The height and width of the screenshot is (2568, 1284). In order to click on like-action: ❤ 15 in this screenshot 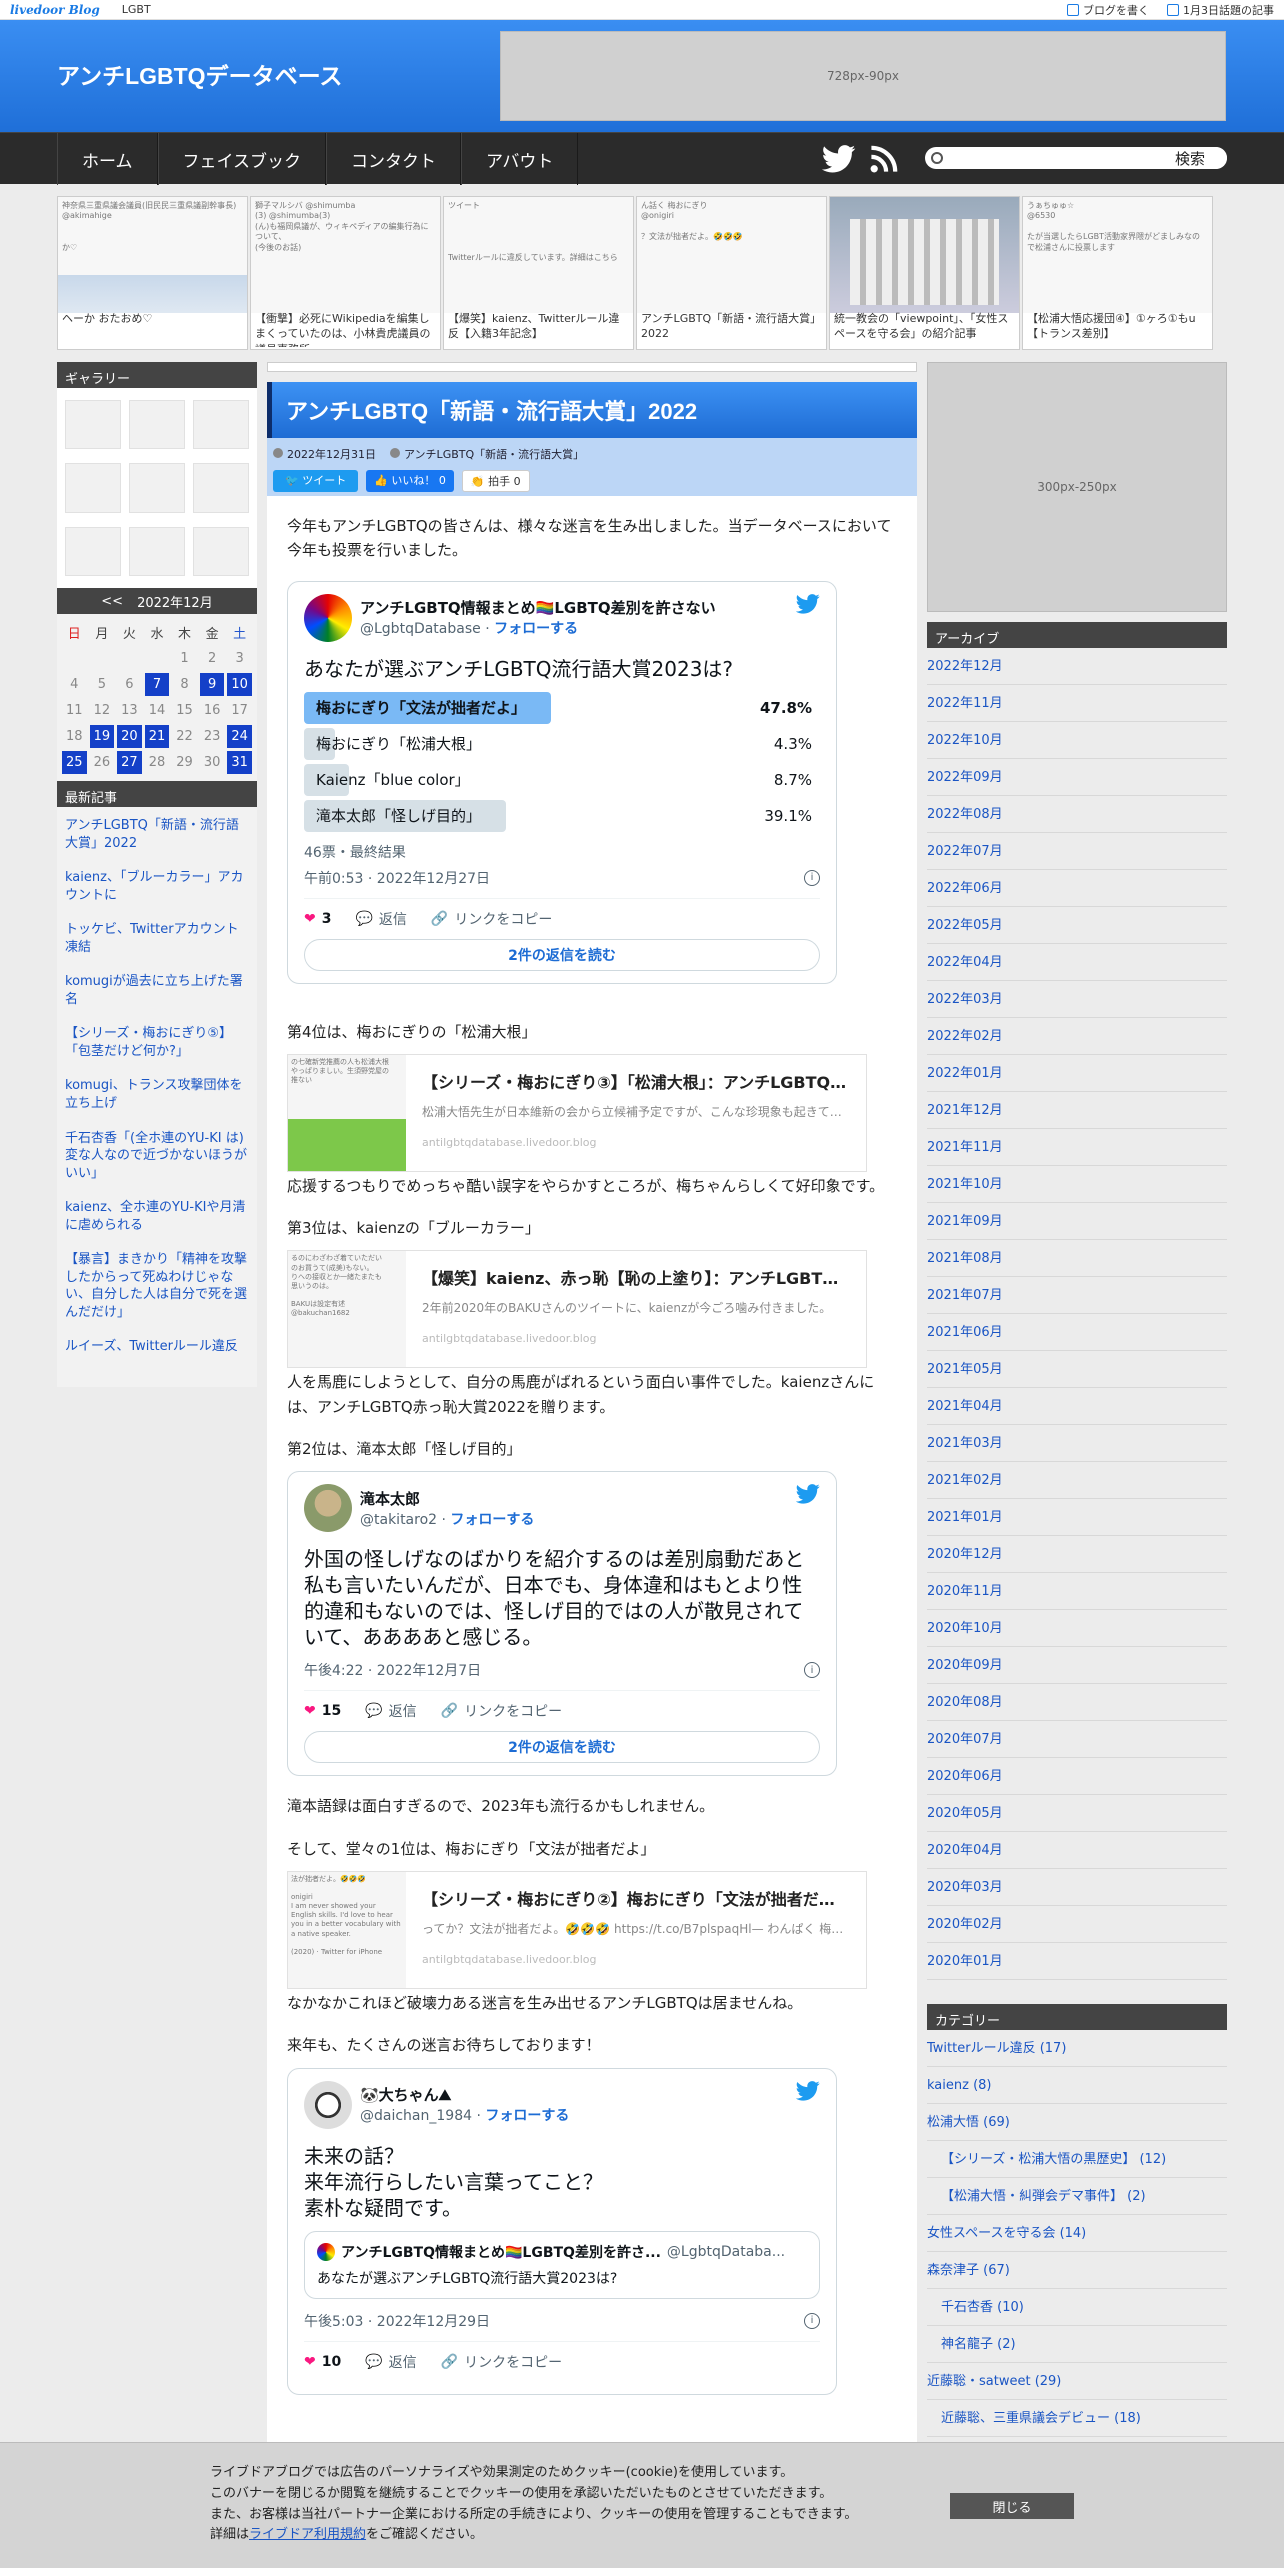, I will do `click(322, 1711)`.